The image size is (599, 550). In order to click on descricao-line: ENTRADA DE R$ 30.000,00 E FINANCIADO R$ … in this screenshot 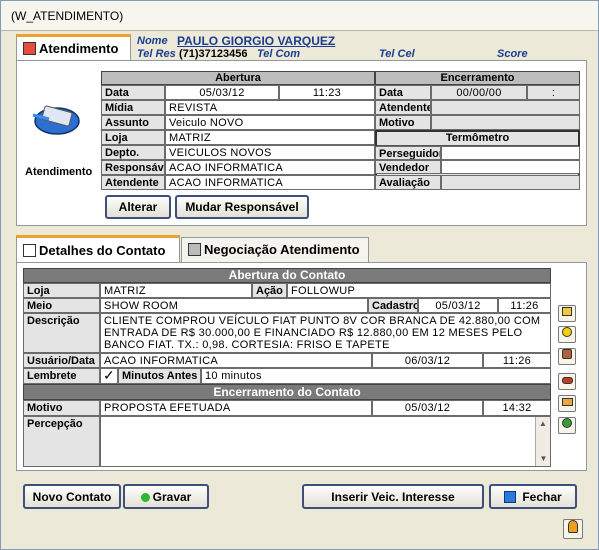, I will do `click(313, 333)`.